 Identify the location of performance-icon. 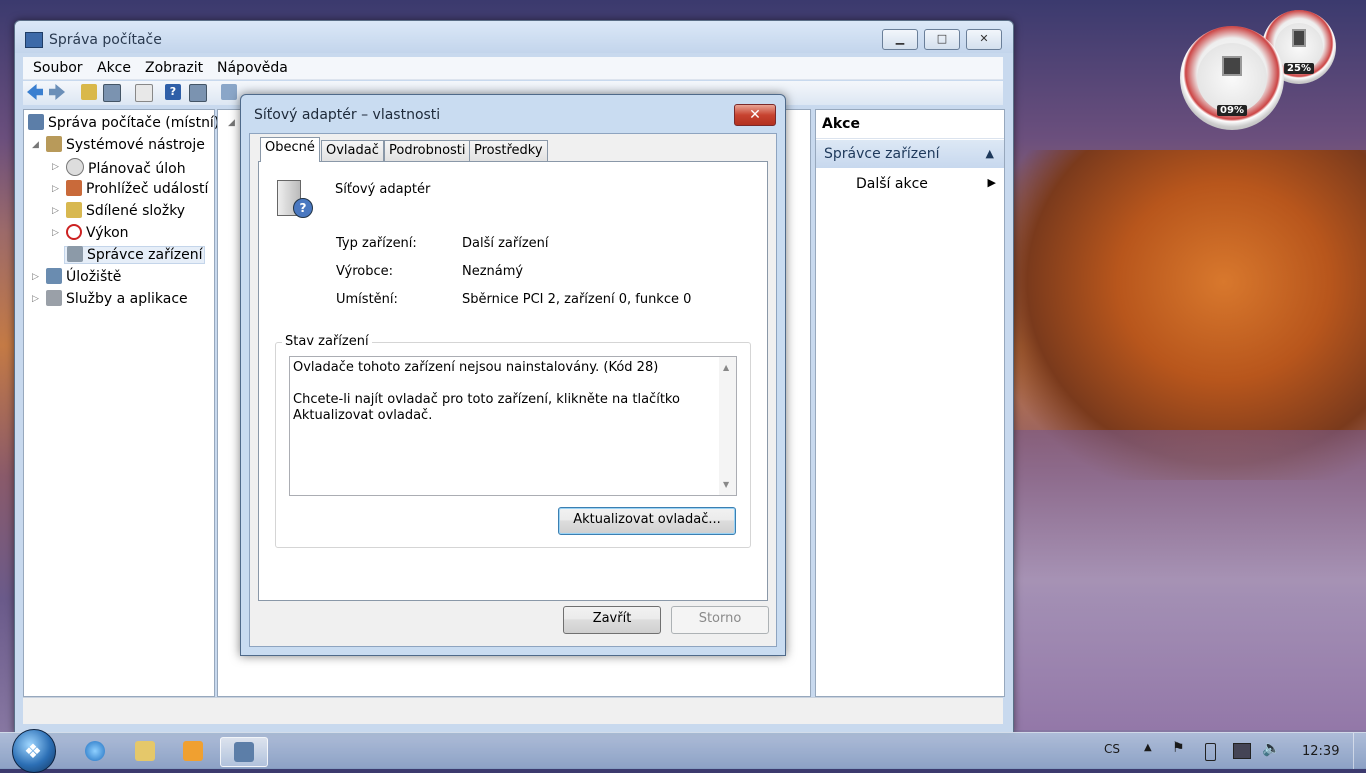
(74, 232).